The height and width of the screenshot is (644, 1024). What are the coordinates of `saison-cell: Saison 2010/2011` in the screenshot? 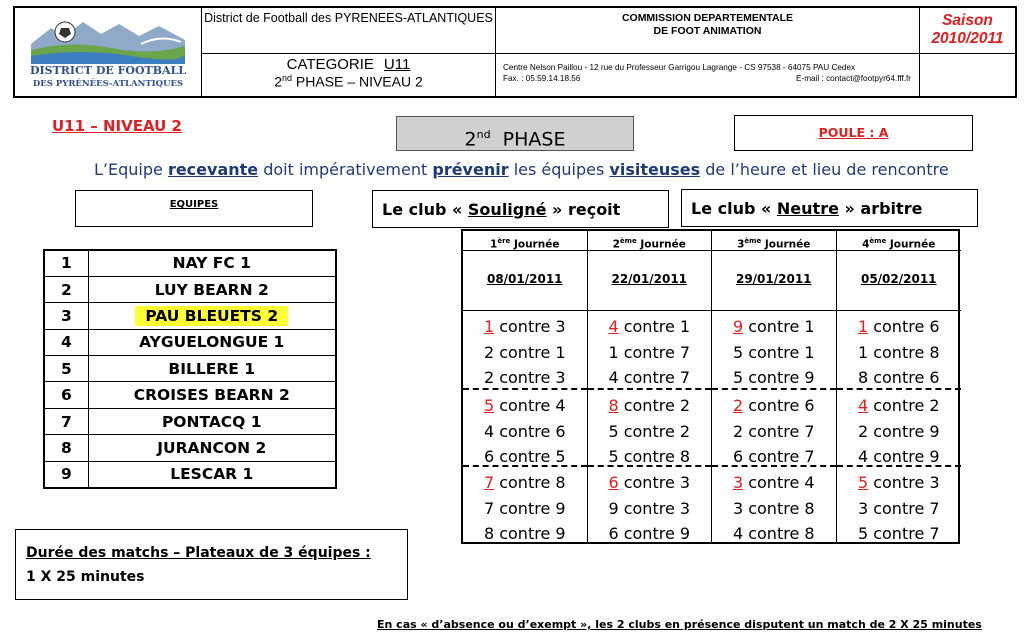 It's located at (967, 31).